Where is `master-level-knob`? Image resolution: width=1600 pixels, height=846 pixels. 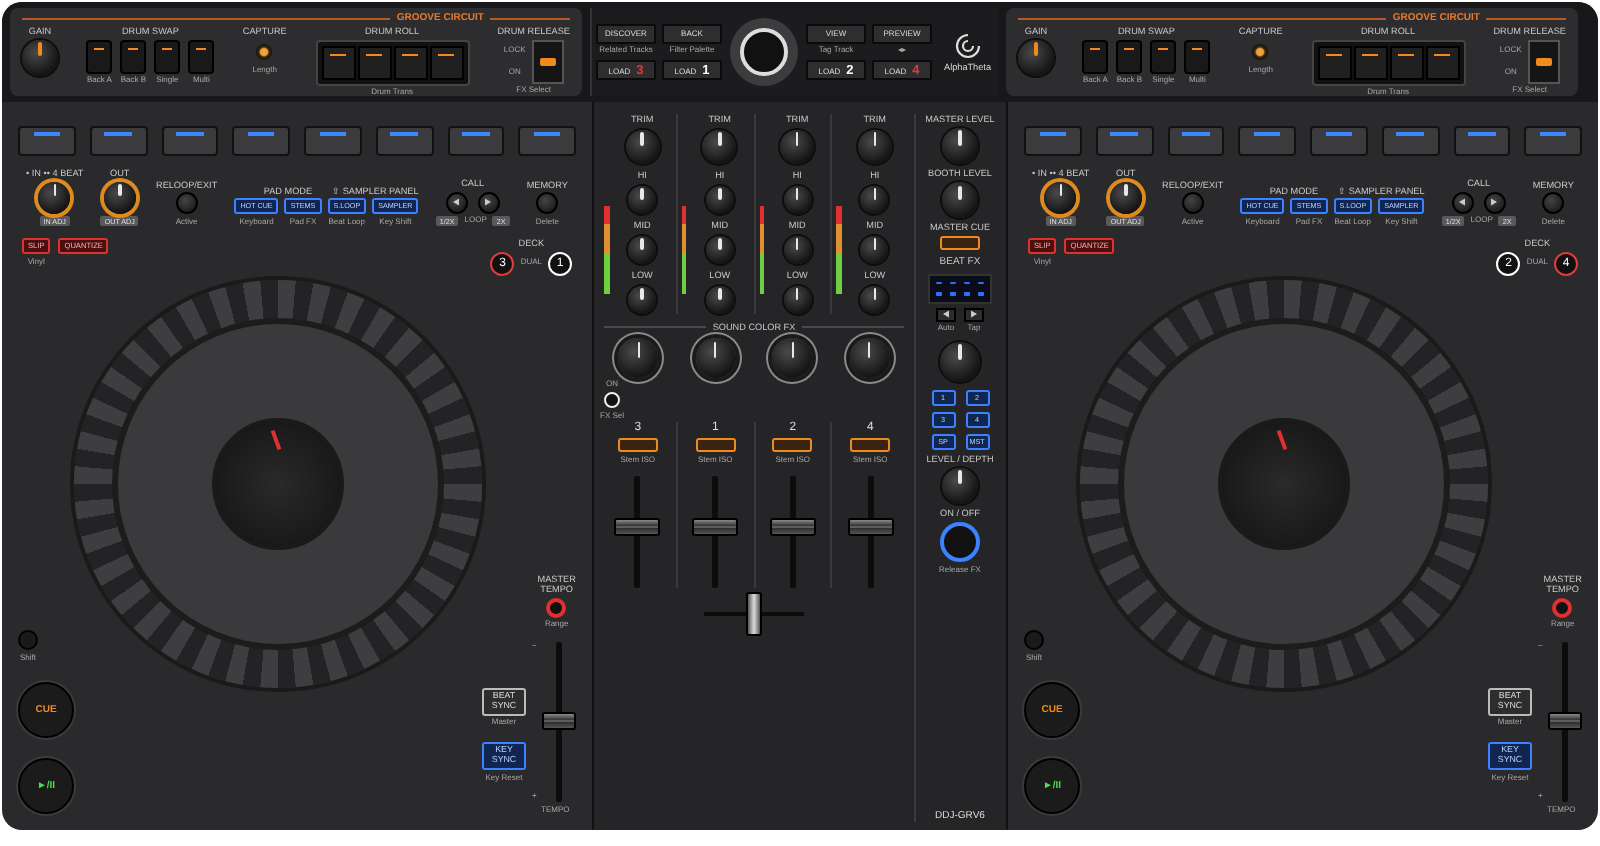 master-level-knob is located at coordinates (960, 146).